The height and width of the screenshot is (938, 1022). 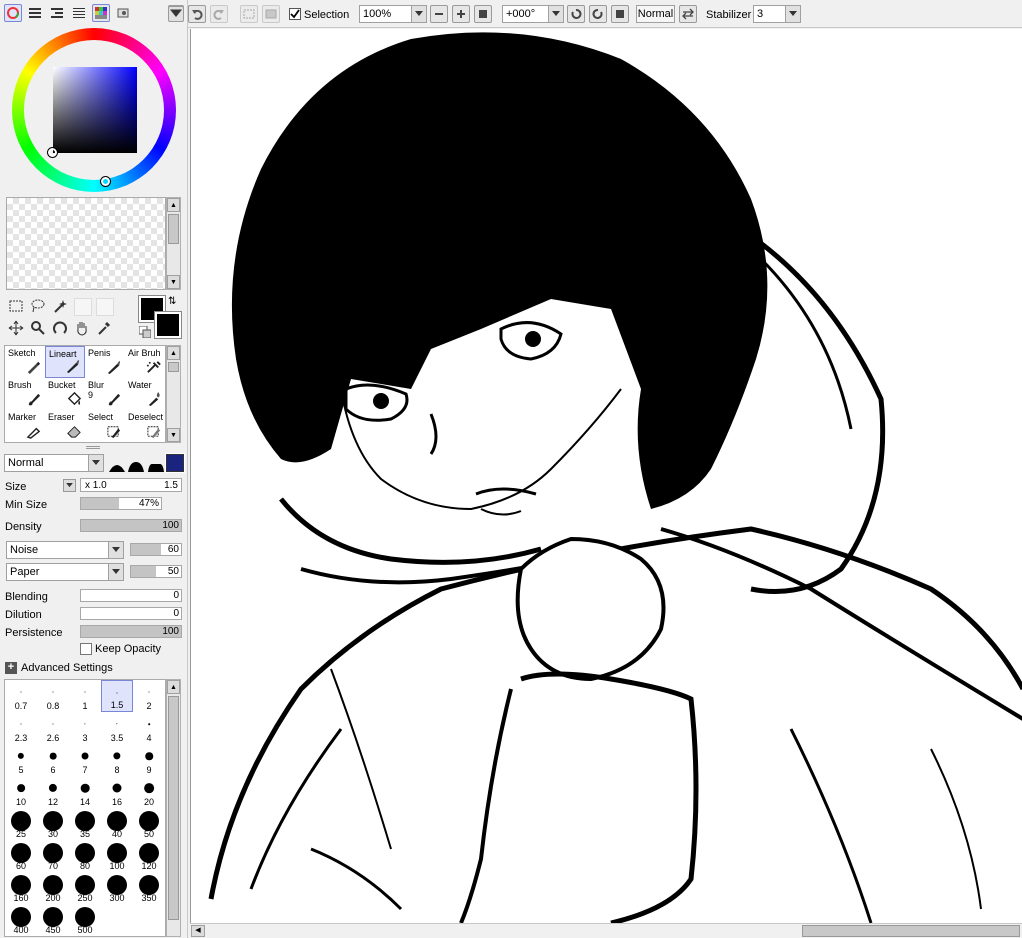 What do you see at coordinates (149, 760) in the screenshot?
I see `brush-size-9: 9` at bounding box center [149, 760].